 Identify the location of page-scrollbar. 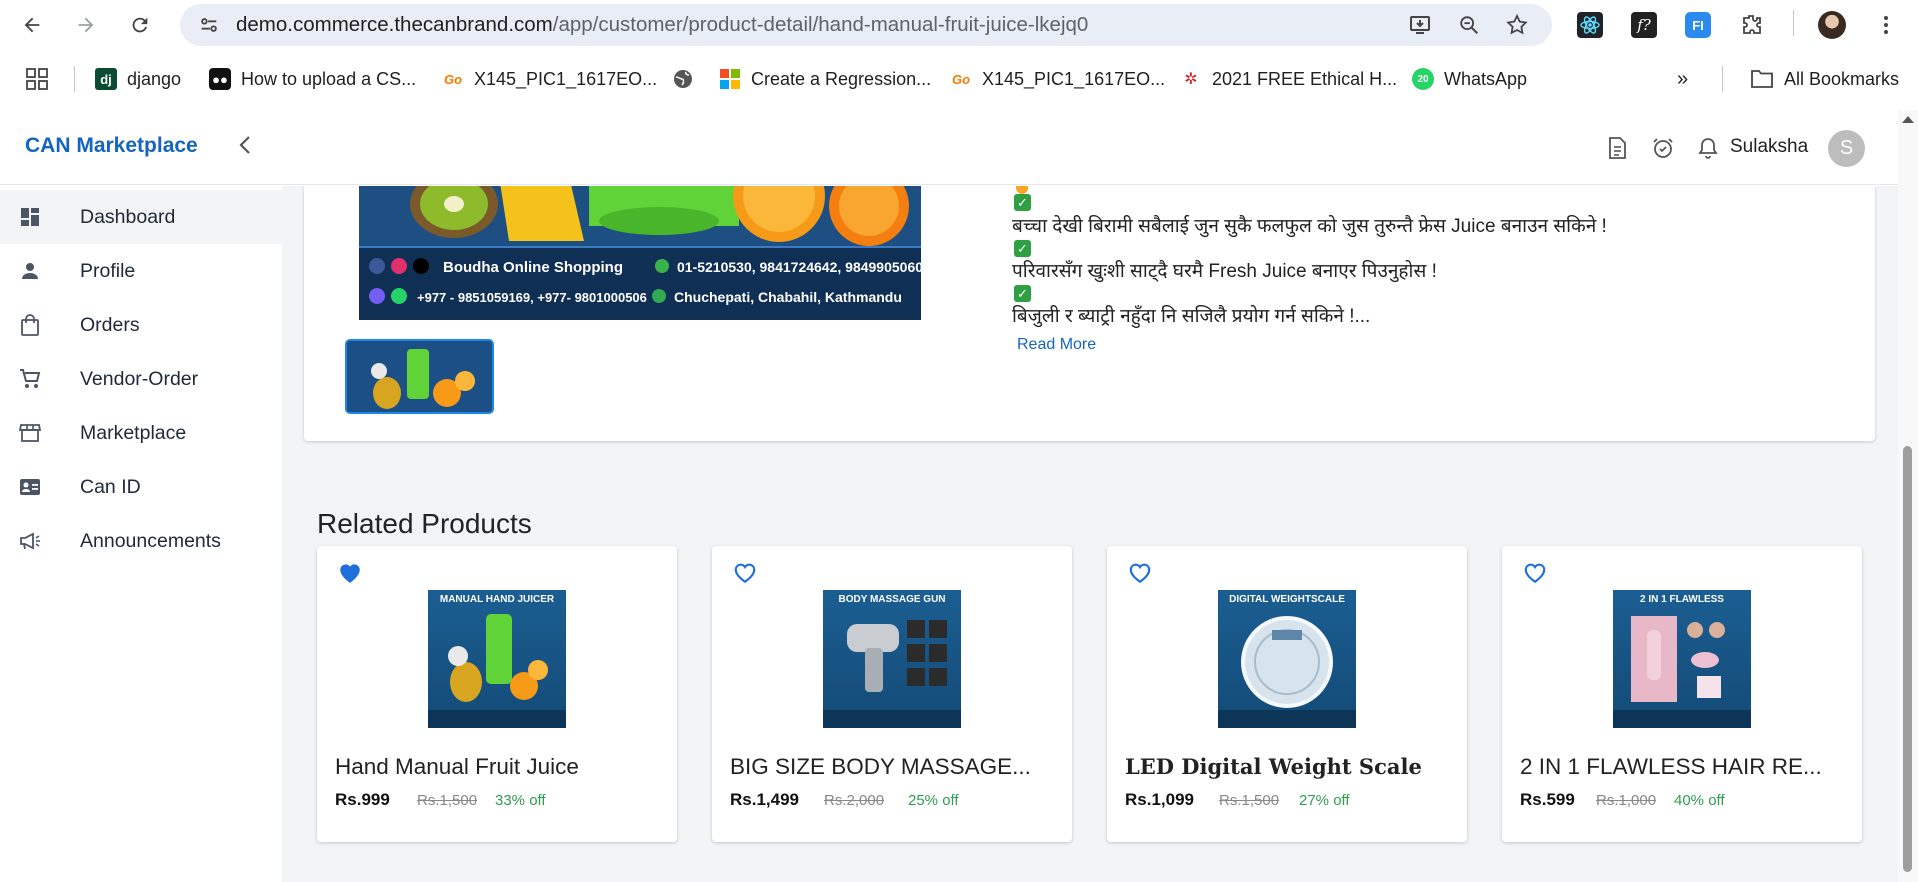
(1908, 496).